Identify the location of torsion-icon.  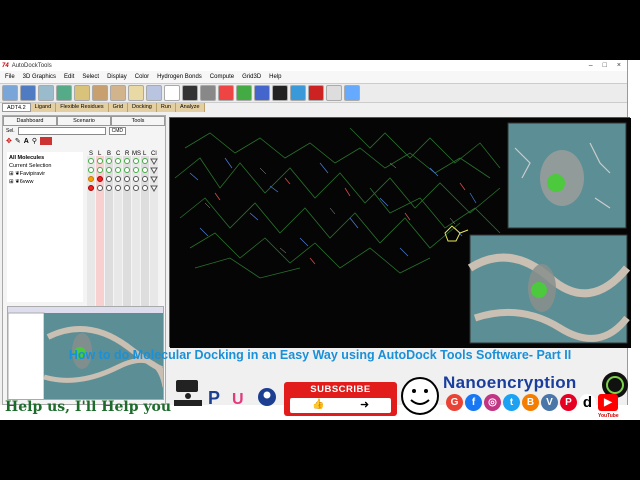
(136, 93).